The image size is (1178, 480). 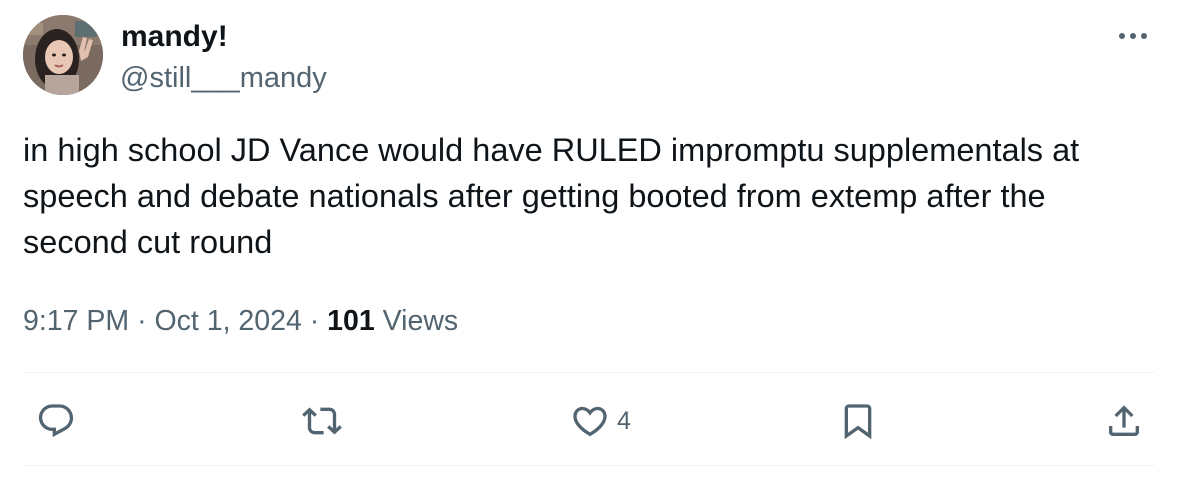 What do you see at coordinates (420, 321) in the screenshot?
I see `views-label: Views` at bounding box center [420, 321].